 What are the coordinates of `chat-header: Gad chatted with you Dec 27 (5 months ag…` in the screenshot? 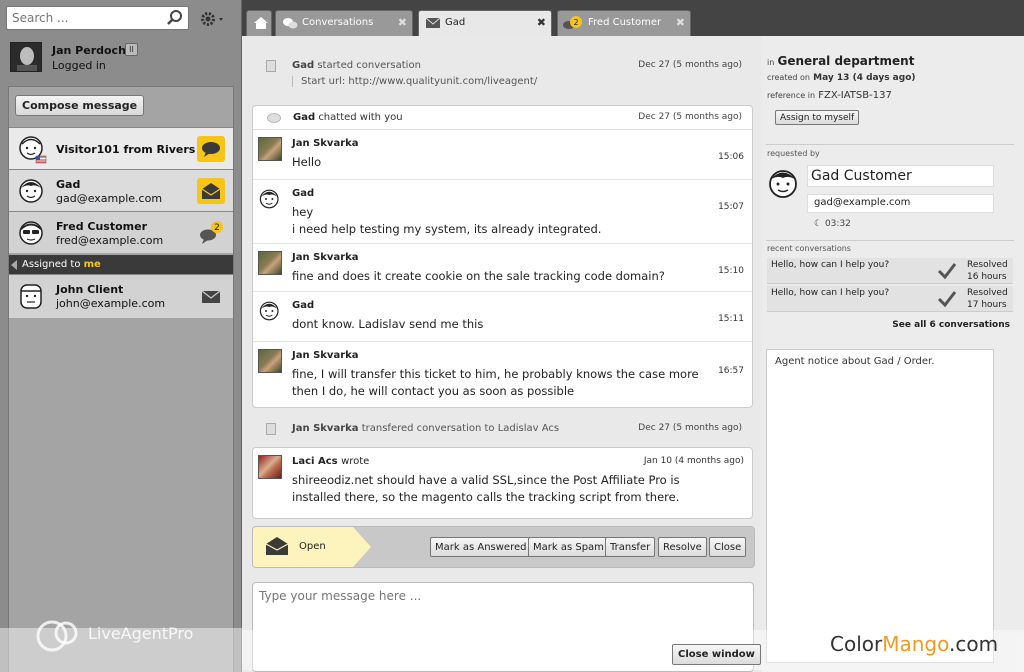 It's located at (502, 118).